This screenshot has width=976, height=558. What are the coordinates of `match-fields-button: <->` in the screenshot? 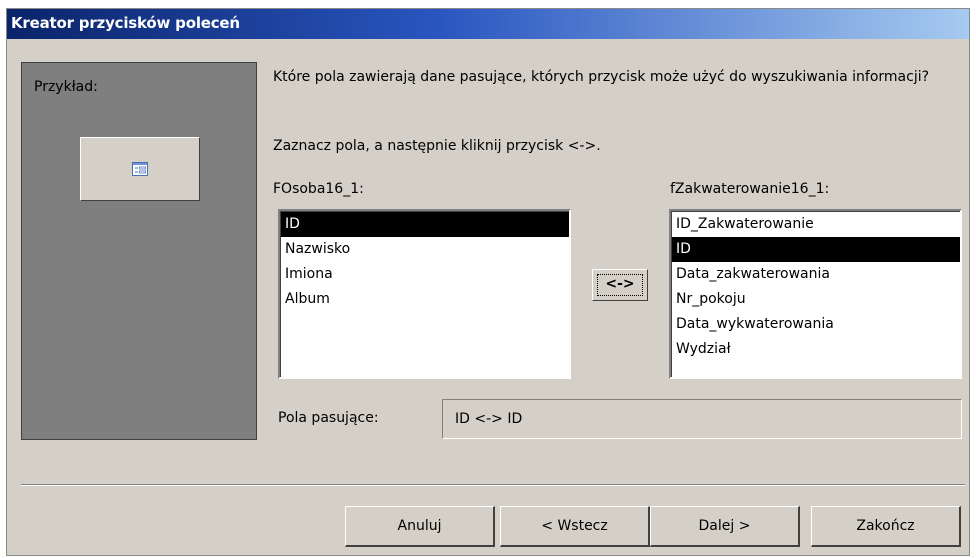 It's located at (620, 285).